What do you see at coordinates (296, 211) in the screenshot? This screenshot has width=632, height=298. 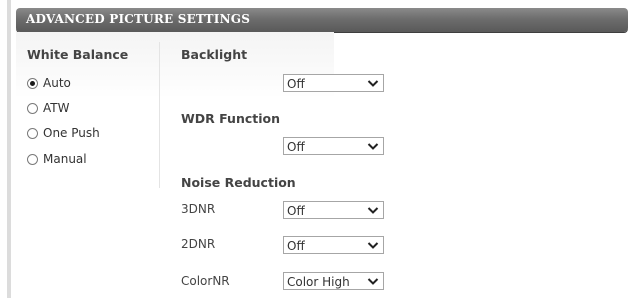 I see `3dnr-value: Off` at bounding box center [296, 211].